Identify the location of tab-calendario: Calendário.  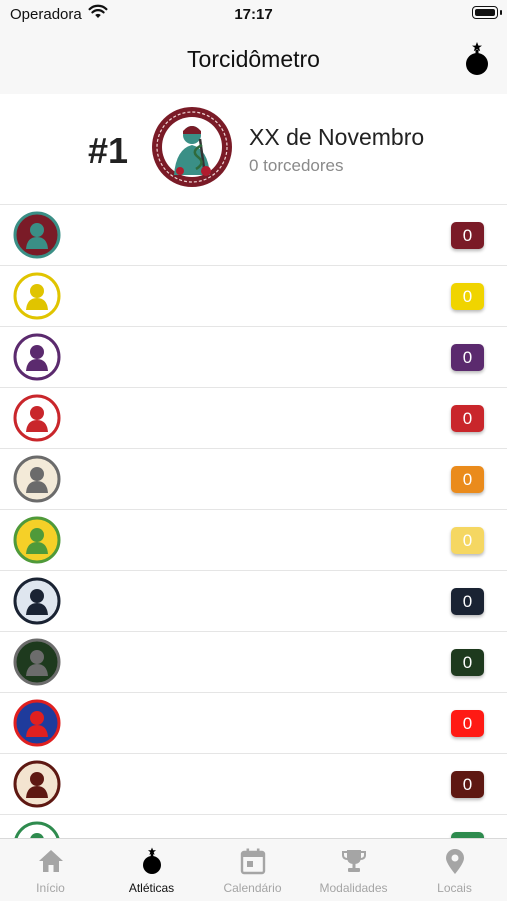
(252, 870).